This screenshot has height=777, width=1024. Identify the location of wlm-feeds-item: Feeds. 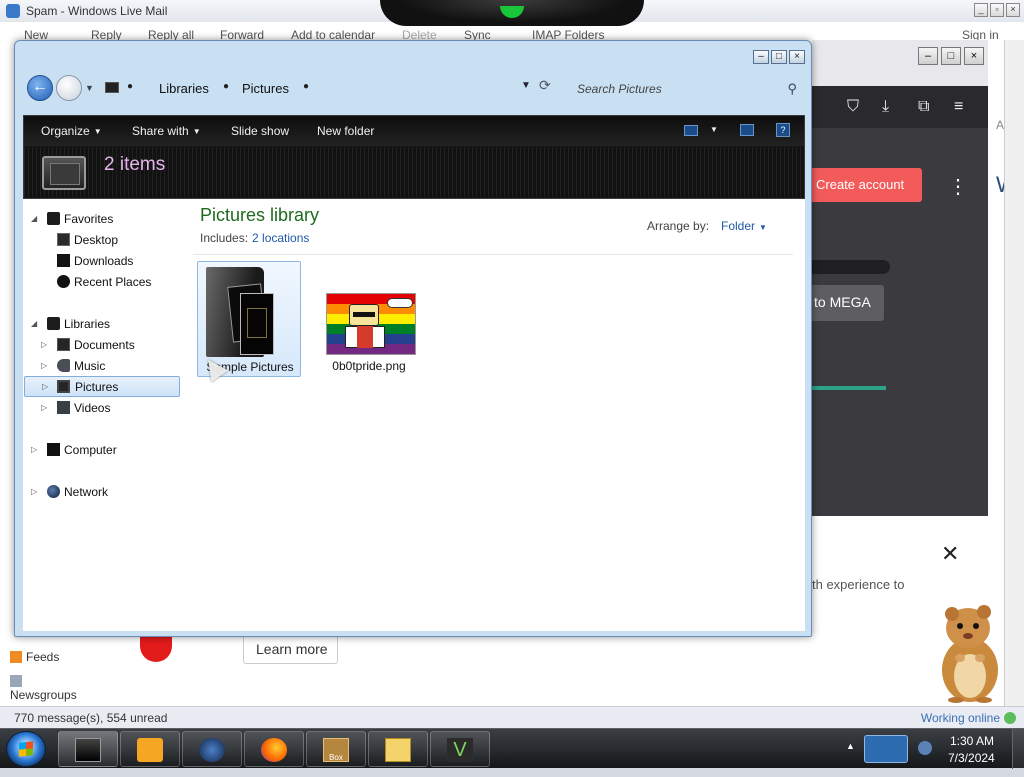
(34, 657).